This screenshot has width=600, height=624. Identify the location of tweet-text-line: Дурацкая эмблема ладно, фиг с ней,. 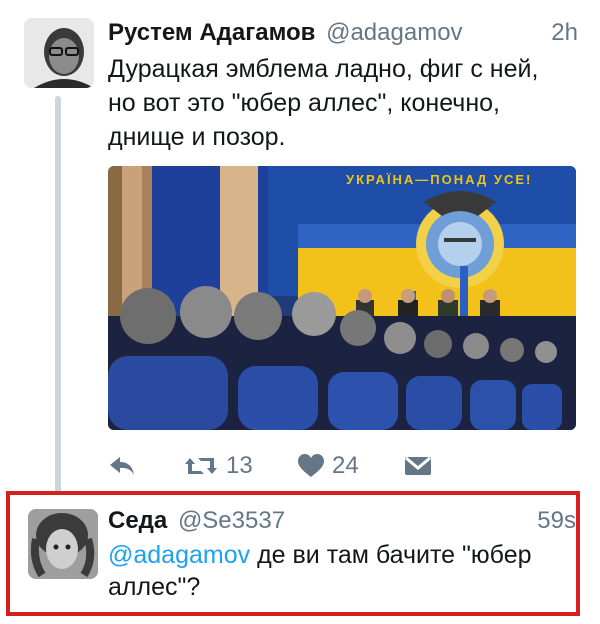
(323, 69).